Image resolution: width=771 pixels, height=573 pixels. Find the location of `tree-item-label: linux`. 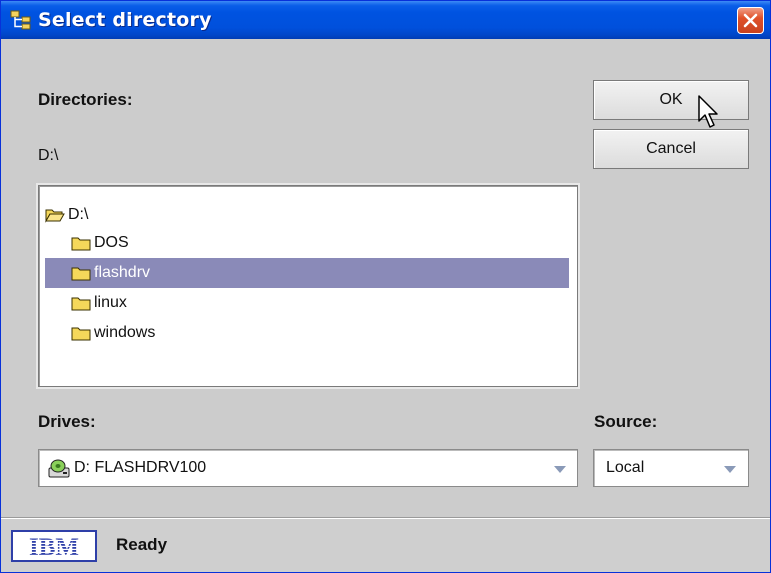

tree-item-label: linux is located at coordinates (110, 302).